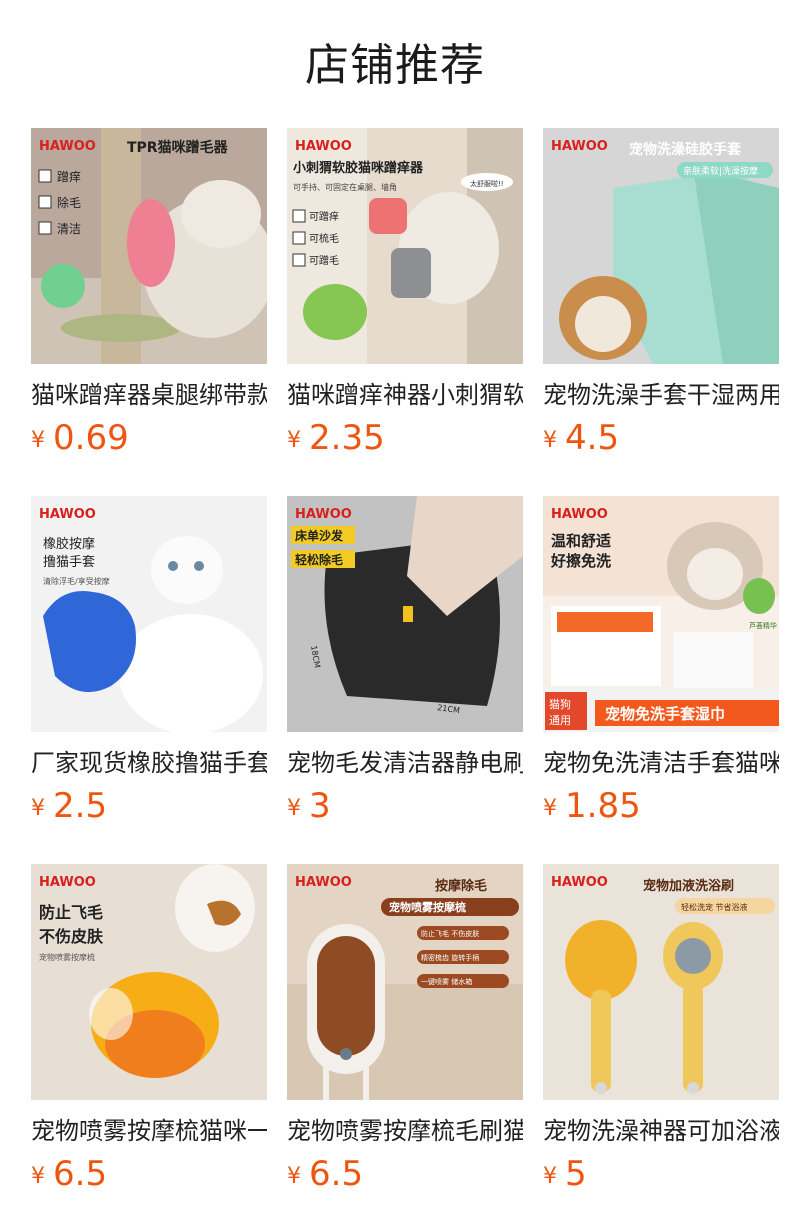 The width and height of the screenshot is (790, 1232). What do you see at coordinates (592, 438) in the screenshot?
I see `price-value: 4.5` at bounding box center [592, 438].